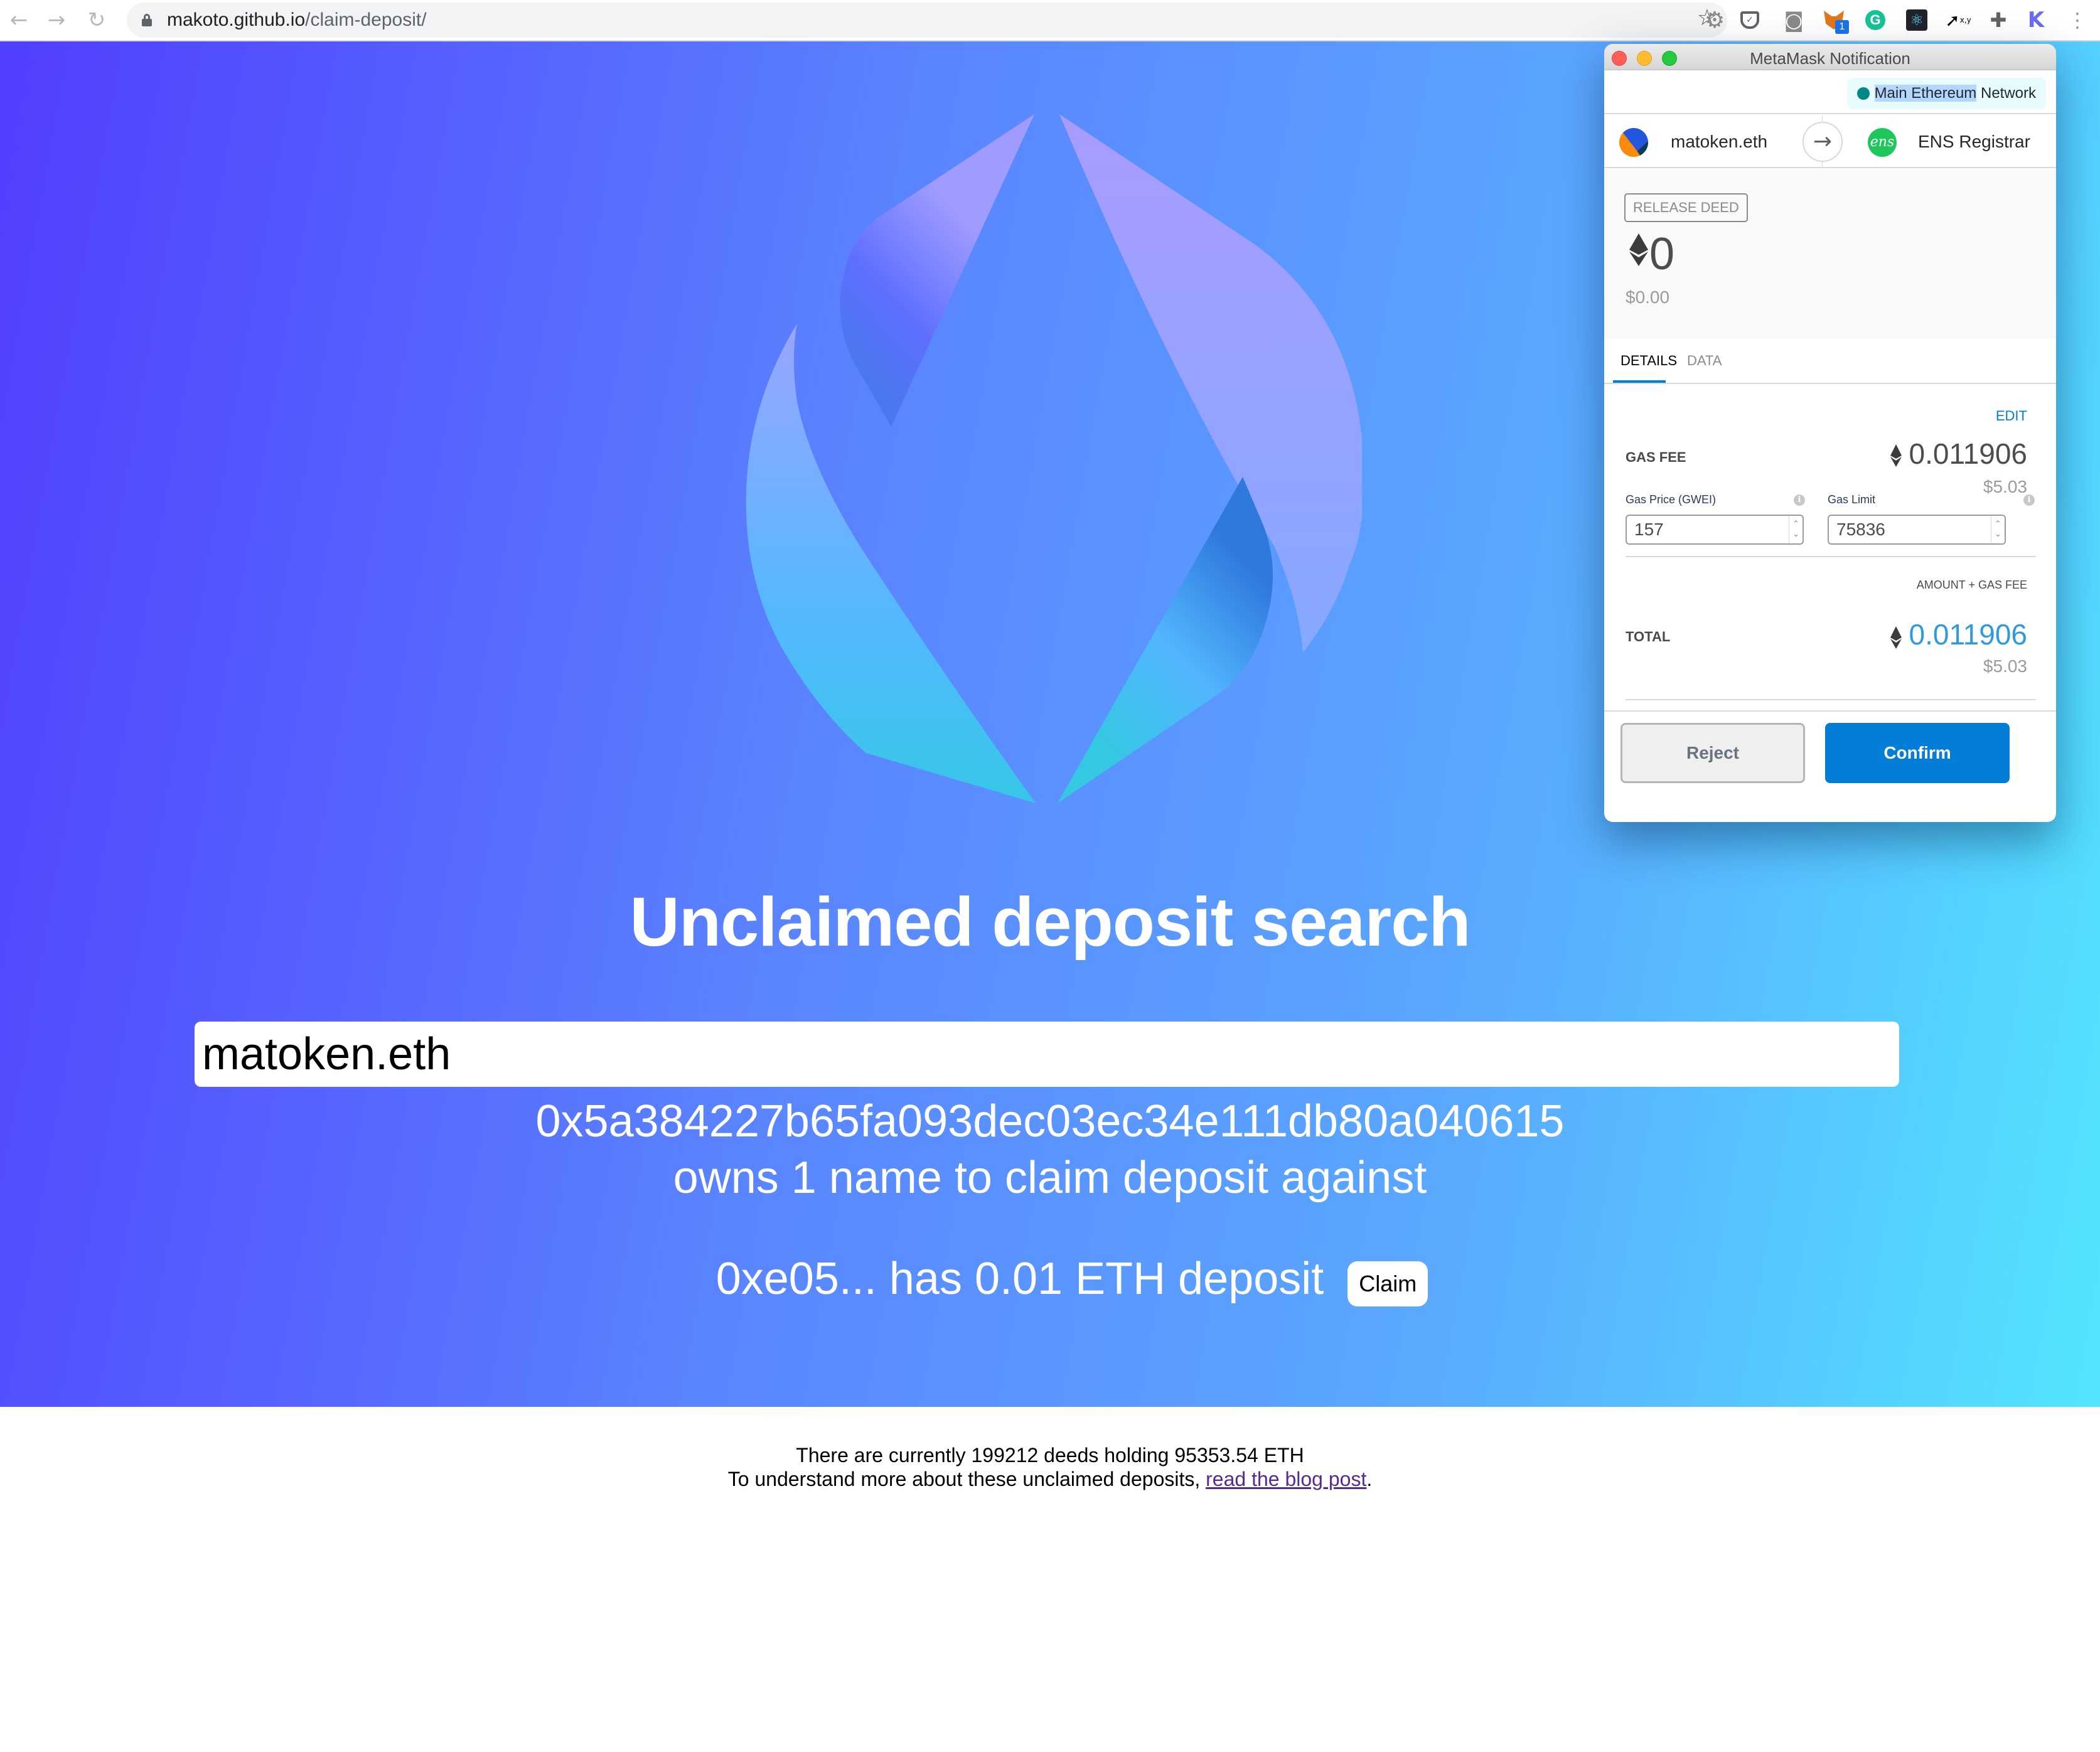 This screenshot has height=1752, width=2100. I want to click on window-title: MetaMask Notification, so click(1830, 58).